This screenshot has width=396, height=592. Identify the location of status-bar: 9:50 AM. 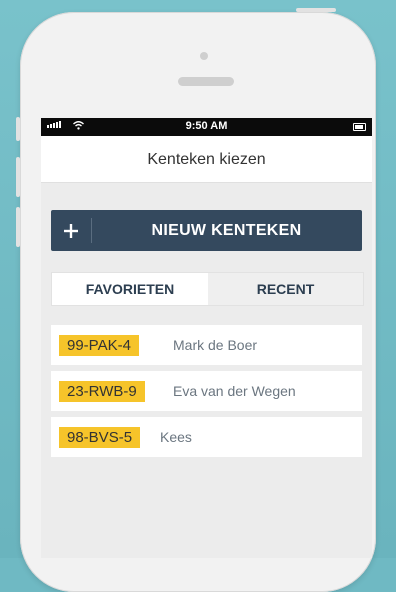
(206, 127).